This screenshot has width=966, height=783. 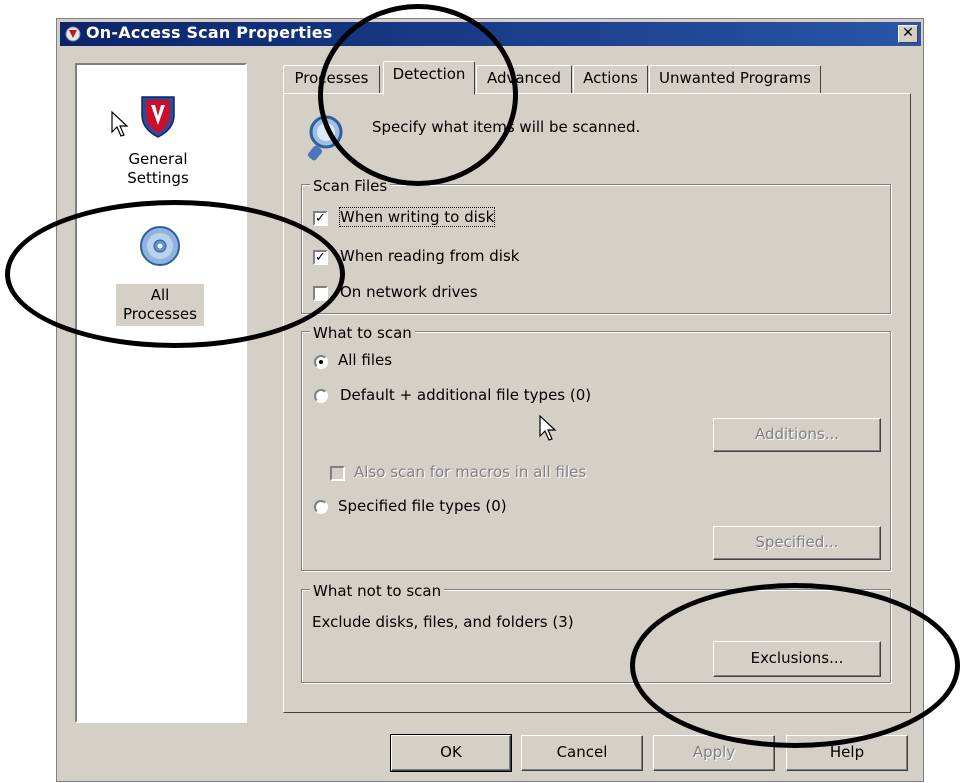 I want to click on radio-all-files, so click(x=321, y=362).